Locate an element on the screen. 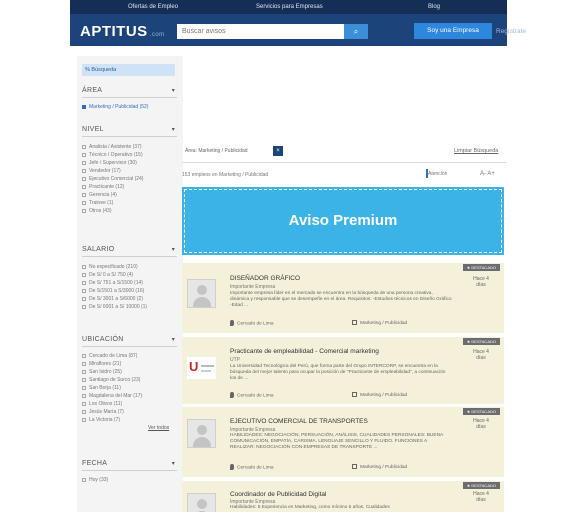 This screenshot has width=564, height=512. filter-nivel-option: Gerencia (4) is located at coordinates (99, 195).